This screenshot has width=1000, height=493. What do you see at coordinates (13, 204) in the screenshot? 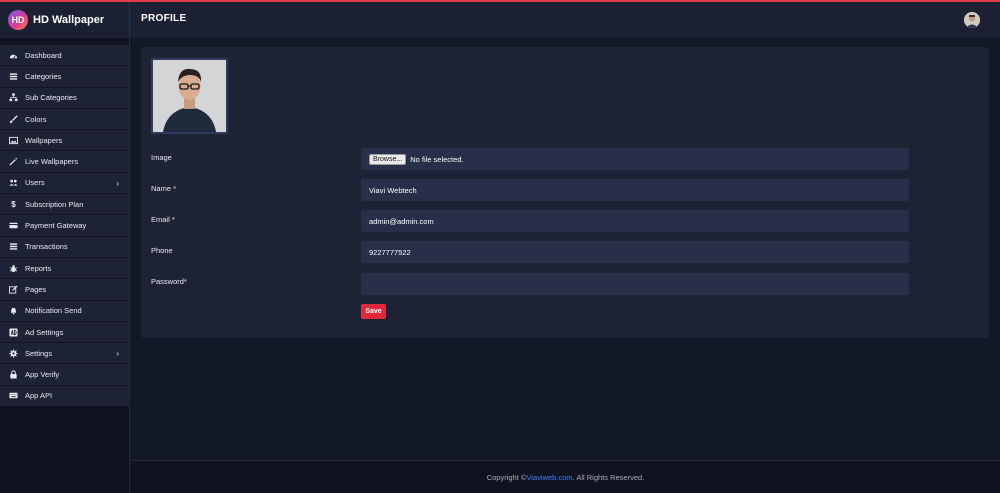
I see `dollar-icon: $` at bounding box center [13, 204].